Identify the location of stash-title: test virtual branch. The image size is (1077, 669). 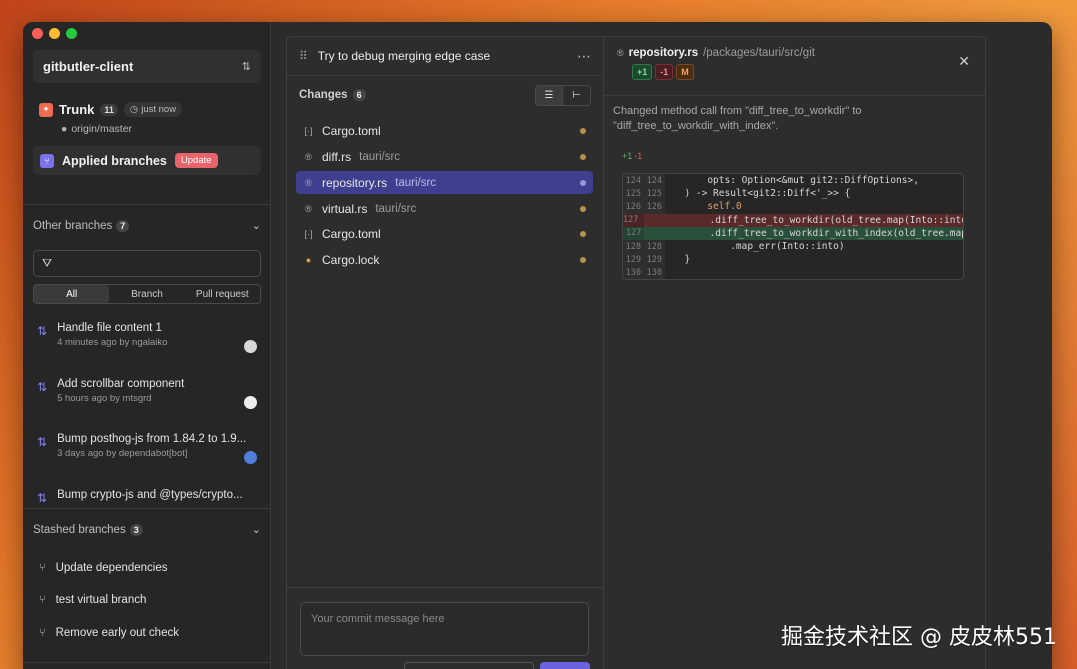
(101, 600).